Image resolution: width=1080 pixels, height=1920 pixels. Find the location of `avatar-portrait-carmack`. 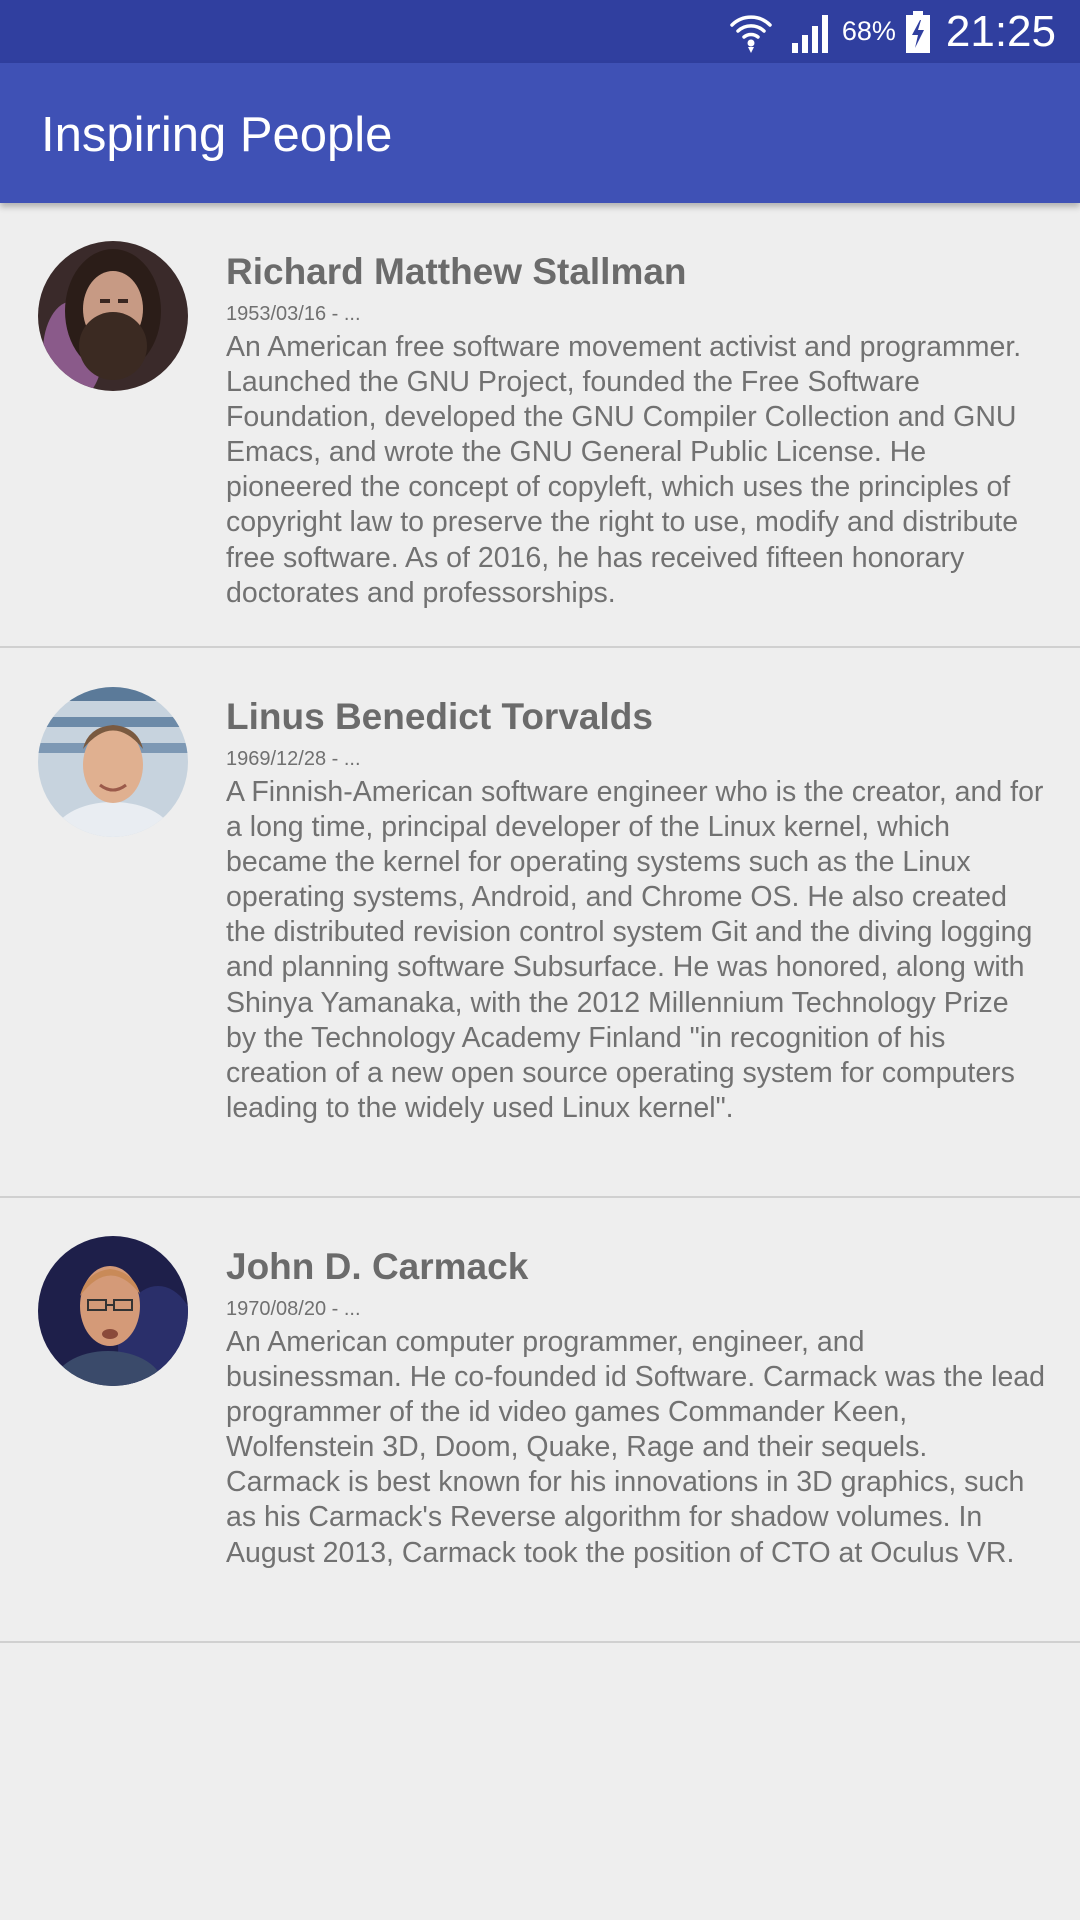

avatar-portrait-carmack is located at coordinates (113, 1311).